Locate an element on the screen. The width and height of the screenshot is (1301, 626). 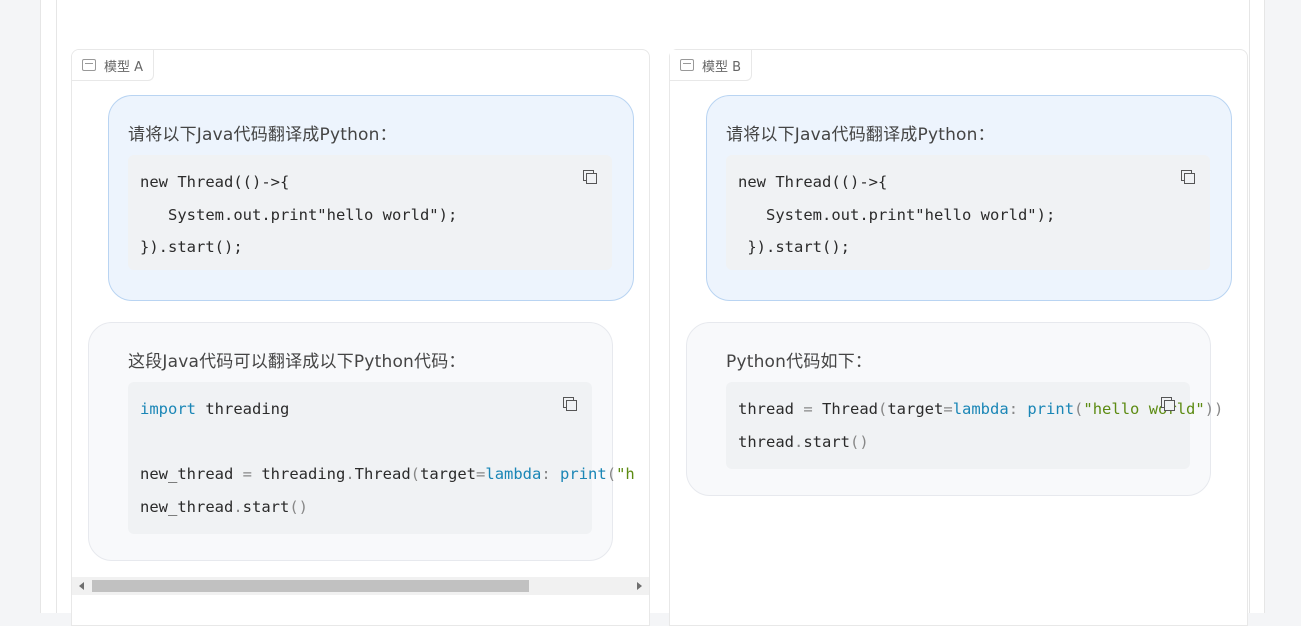
scroll-right-icon is located at coordinates (639, 586).